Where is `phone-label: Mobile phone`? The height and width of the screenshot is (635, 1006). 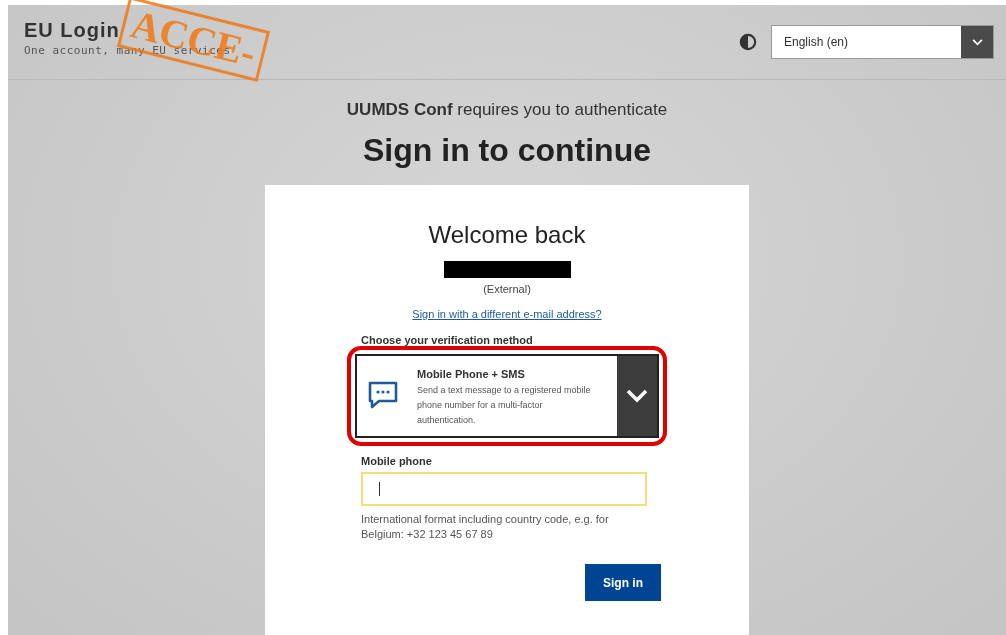
phone-label: Mobile phone is located at coordinates (397, 461).